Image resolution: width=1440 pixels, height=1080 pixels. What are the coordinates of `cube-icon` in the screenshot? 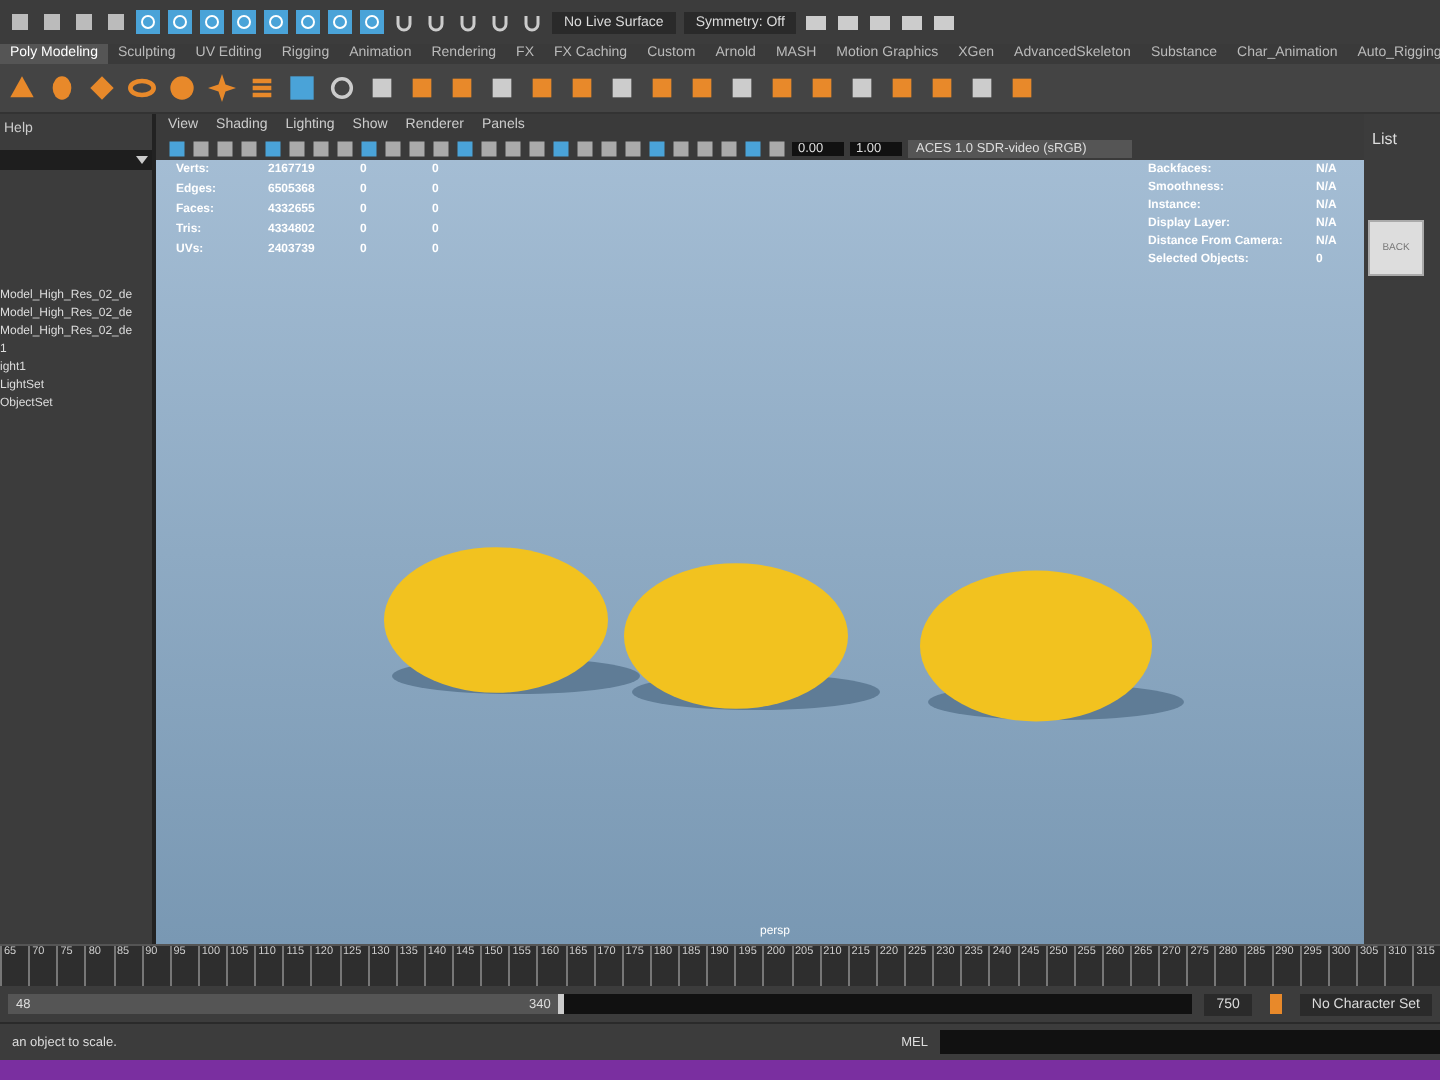 It's located at (102, 88).